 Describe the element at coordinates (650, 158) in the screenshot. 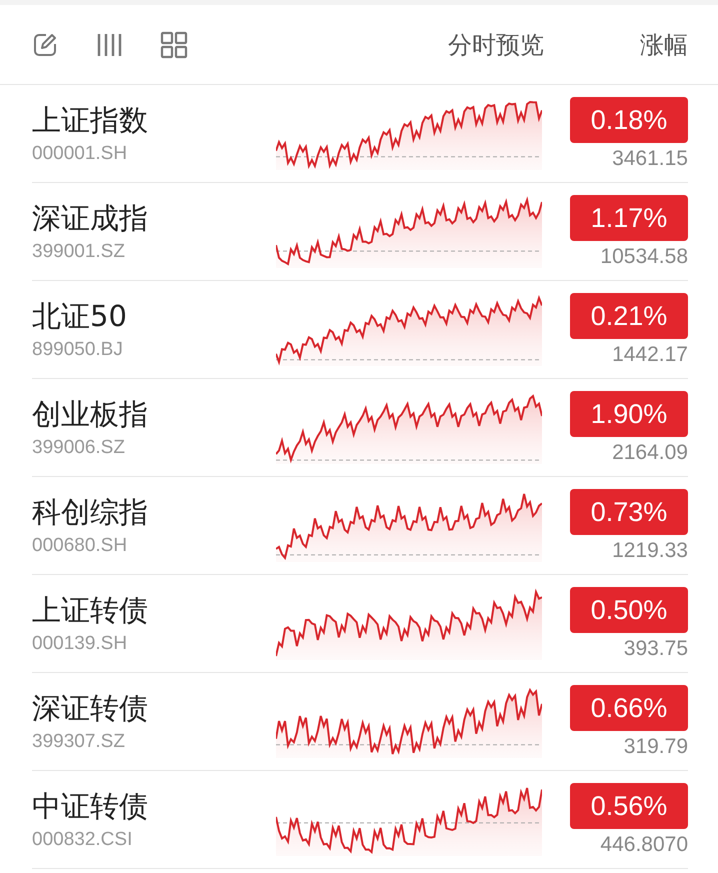

I see `index-price: 3461.15` at that location.